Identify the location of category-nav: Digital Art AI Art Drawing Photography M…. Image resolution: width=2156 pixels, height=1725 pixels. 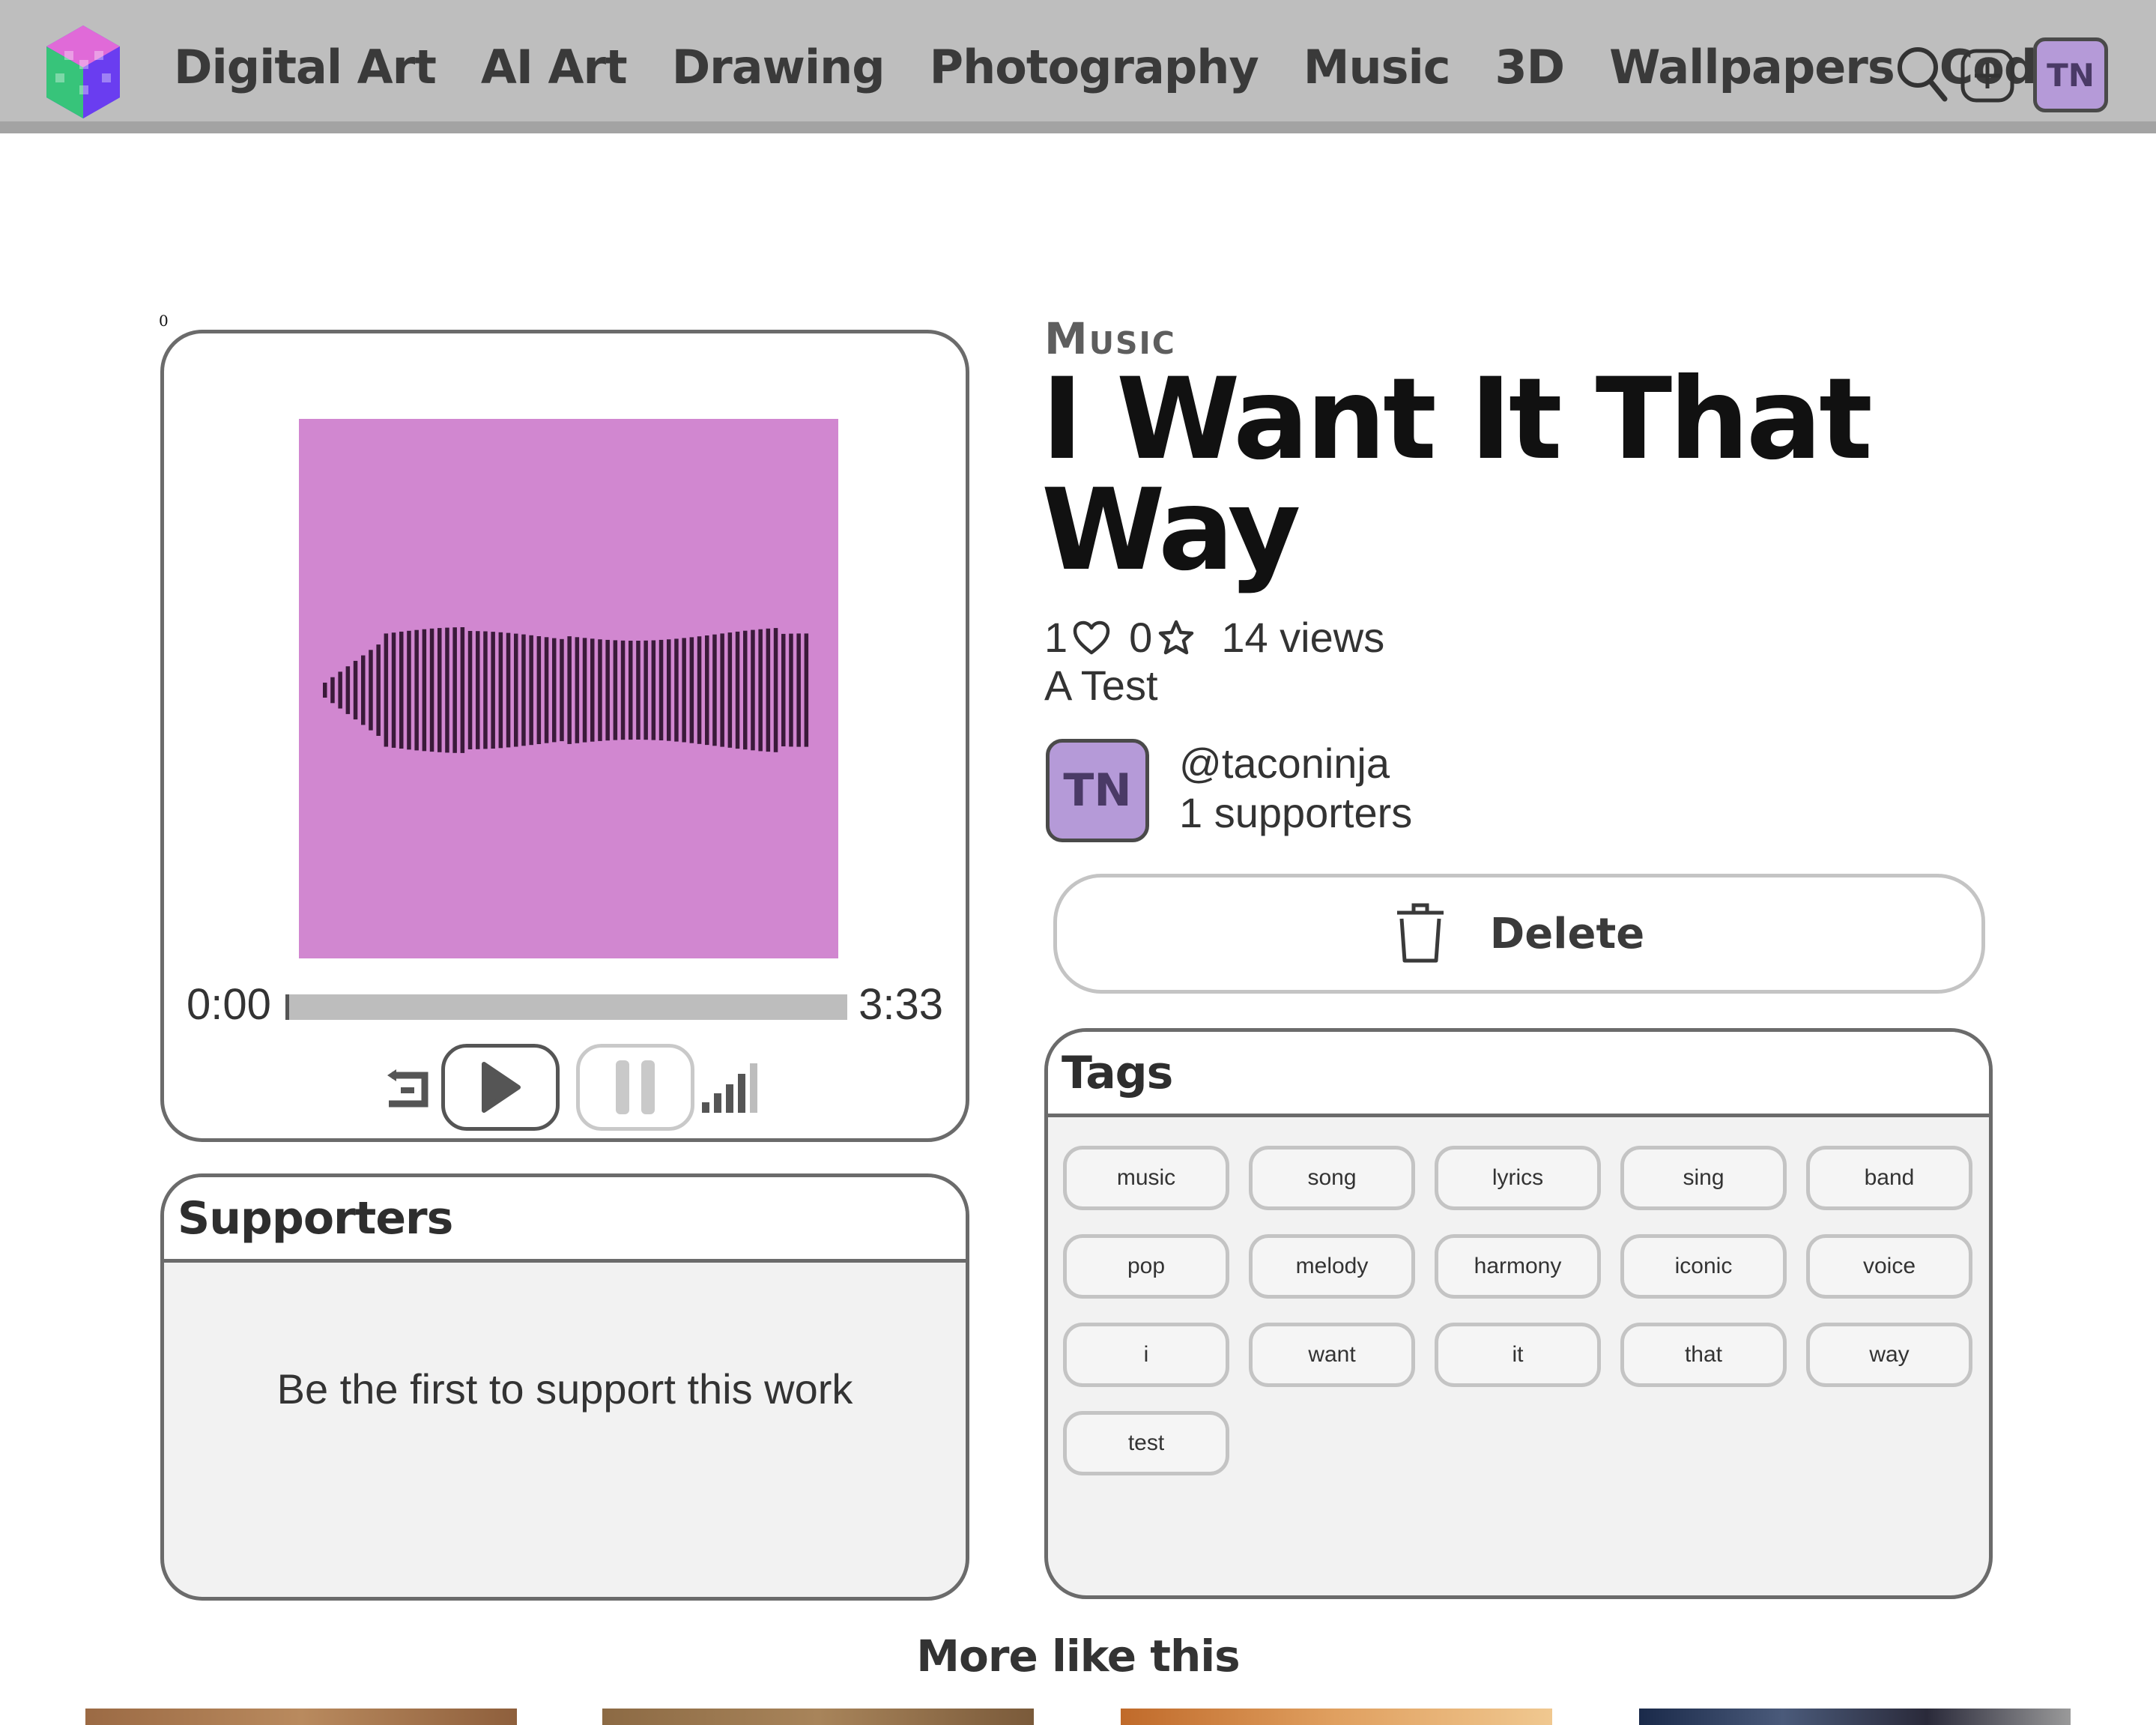
(1121, 66).